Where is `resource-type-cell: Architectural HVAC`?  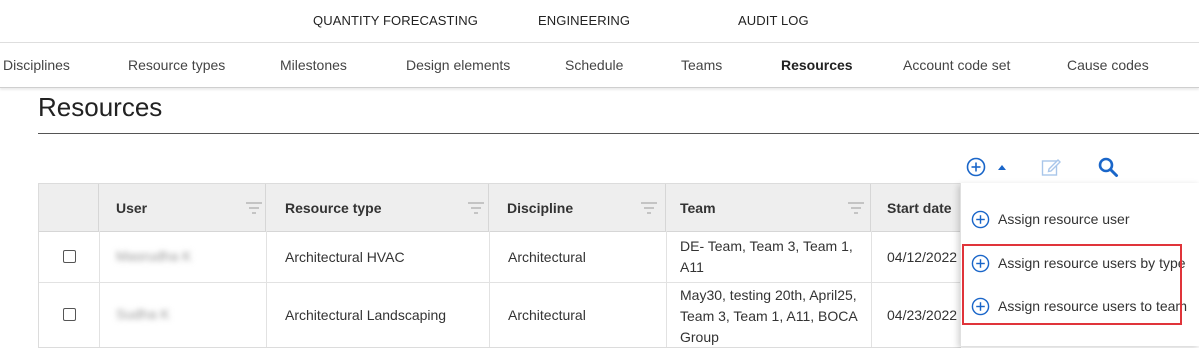 resource-type-cell: Architectural HVAC is located at coordinates (345, 257).